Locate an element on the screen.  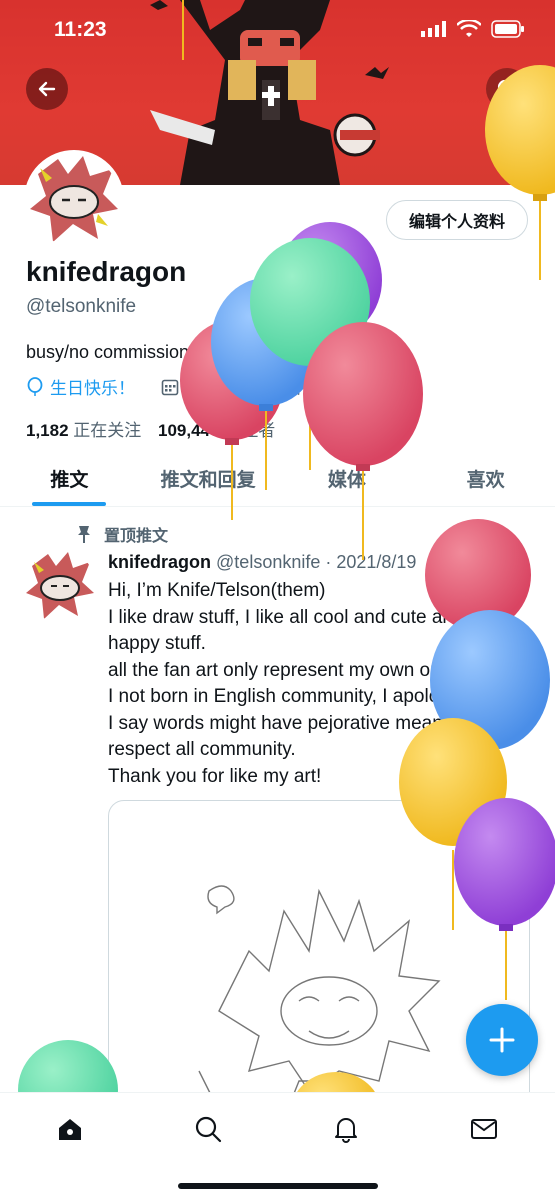
signal-icon is located at coordinates (433, 29).